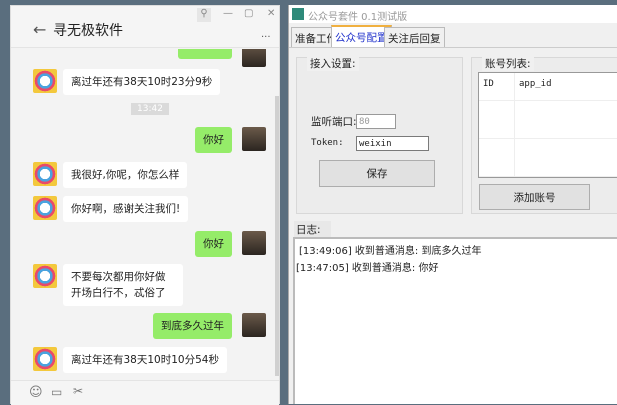 The width and height of the screenshot is (617, 405). What do you see at coordinates (248, 13) in the screenshot?
I see `maximize-icon: ▢` at bounding box center [248, 13].